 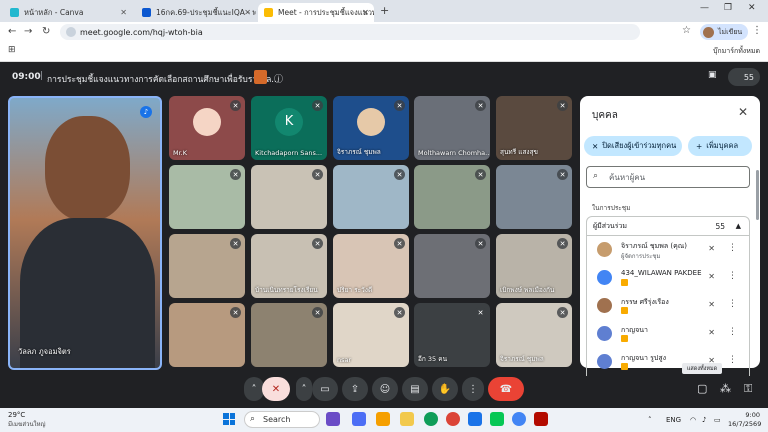 I want to click on list-item: กาญจนา ✕ ⋮, so click(x=668, y=334).